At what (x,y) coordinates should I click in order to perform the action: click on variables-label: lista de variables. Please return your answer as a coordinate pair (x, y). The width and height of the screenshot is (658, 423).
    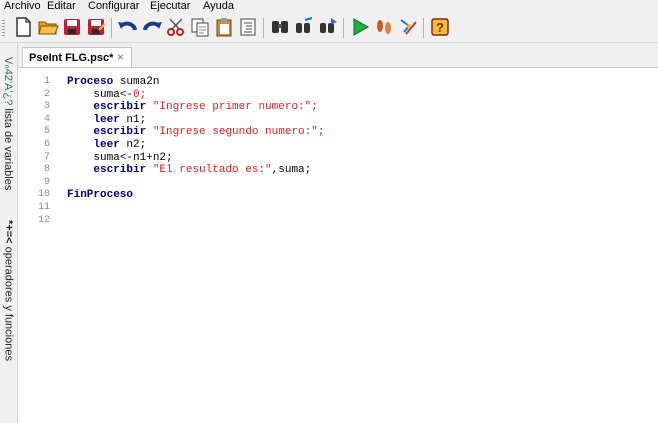
    Looking at the image, I should click on (8, 149).